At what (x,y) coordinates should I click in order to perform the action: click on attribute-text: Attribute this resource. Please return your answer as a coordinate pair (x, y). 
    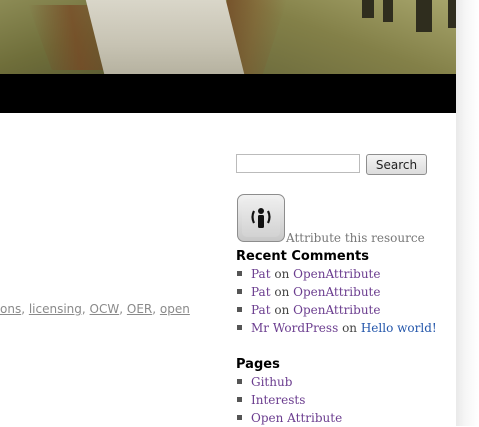
    Looking at the image, I should click on (355, 238).